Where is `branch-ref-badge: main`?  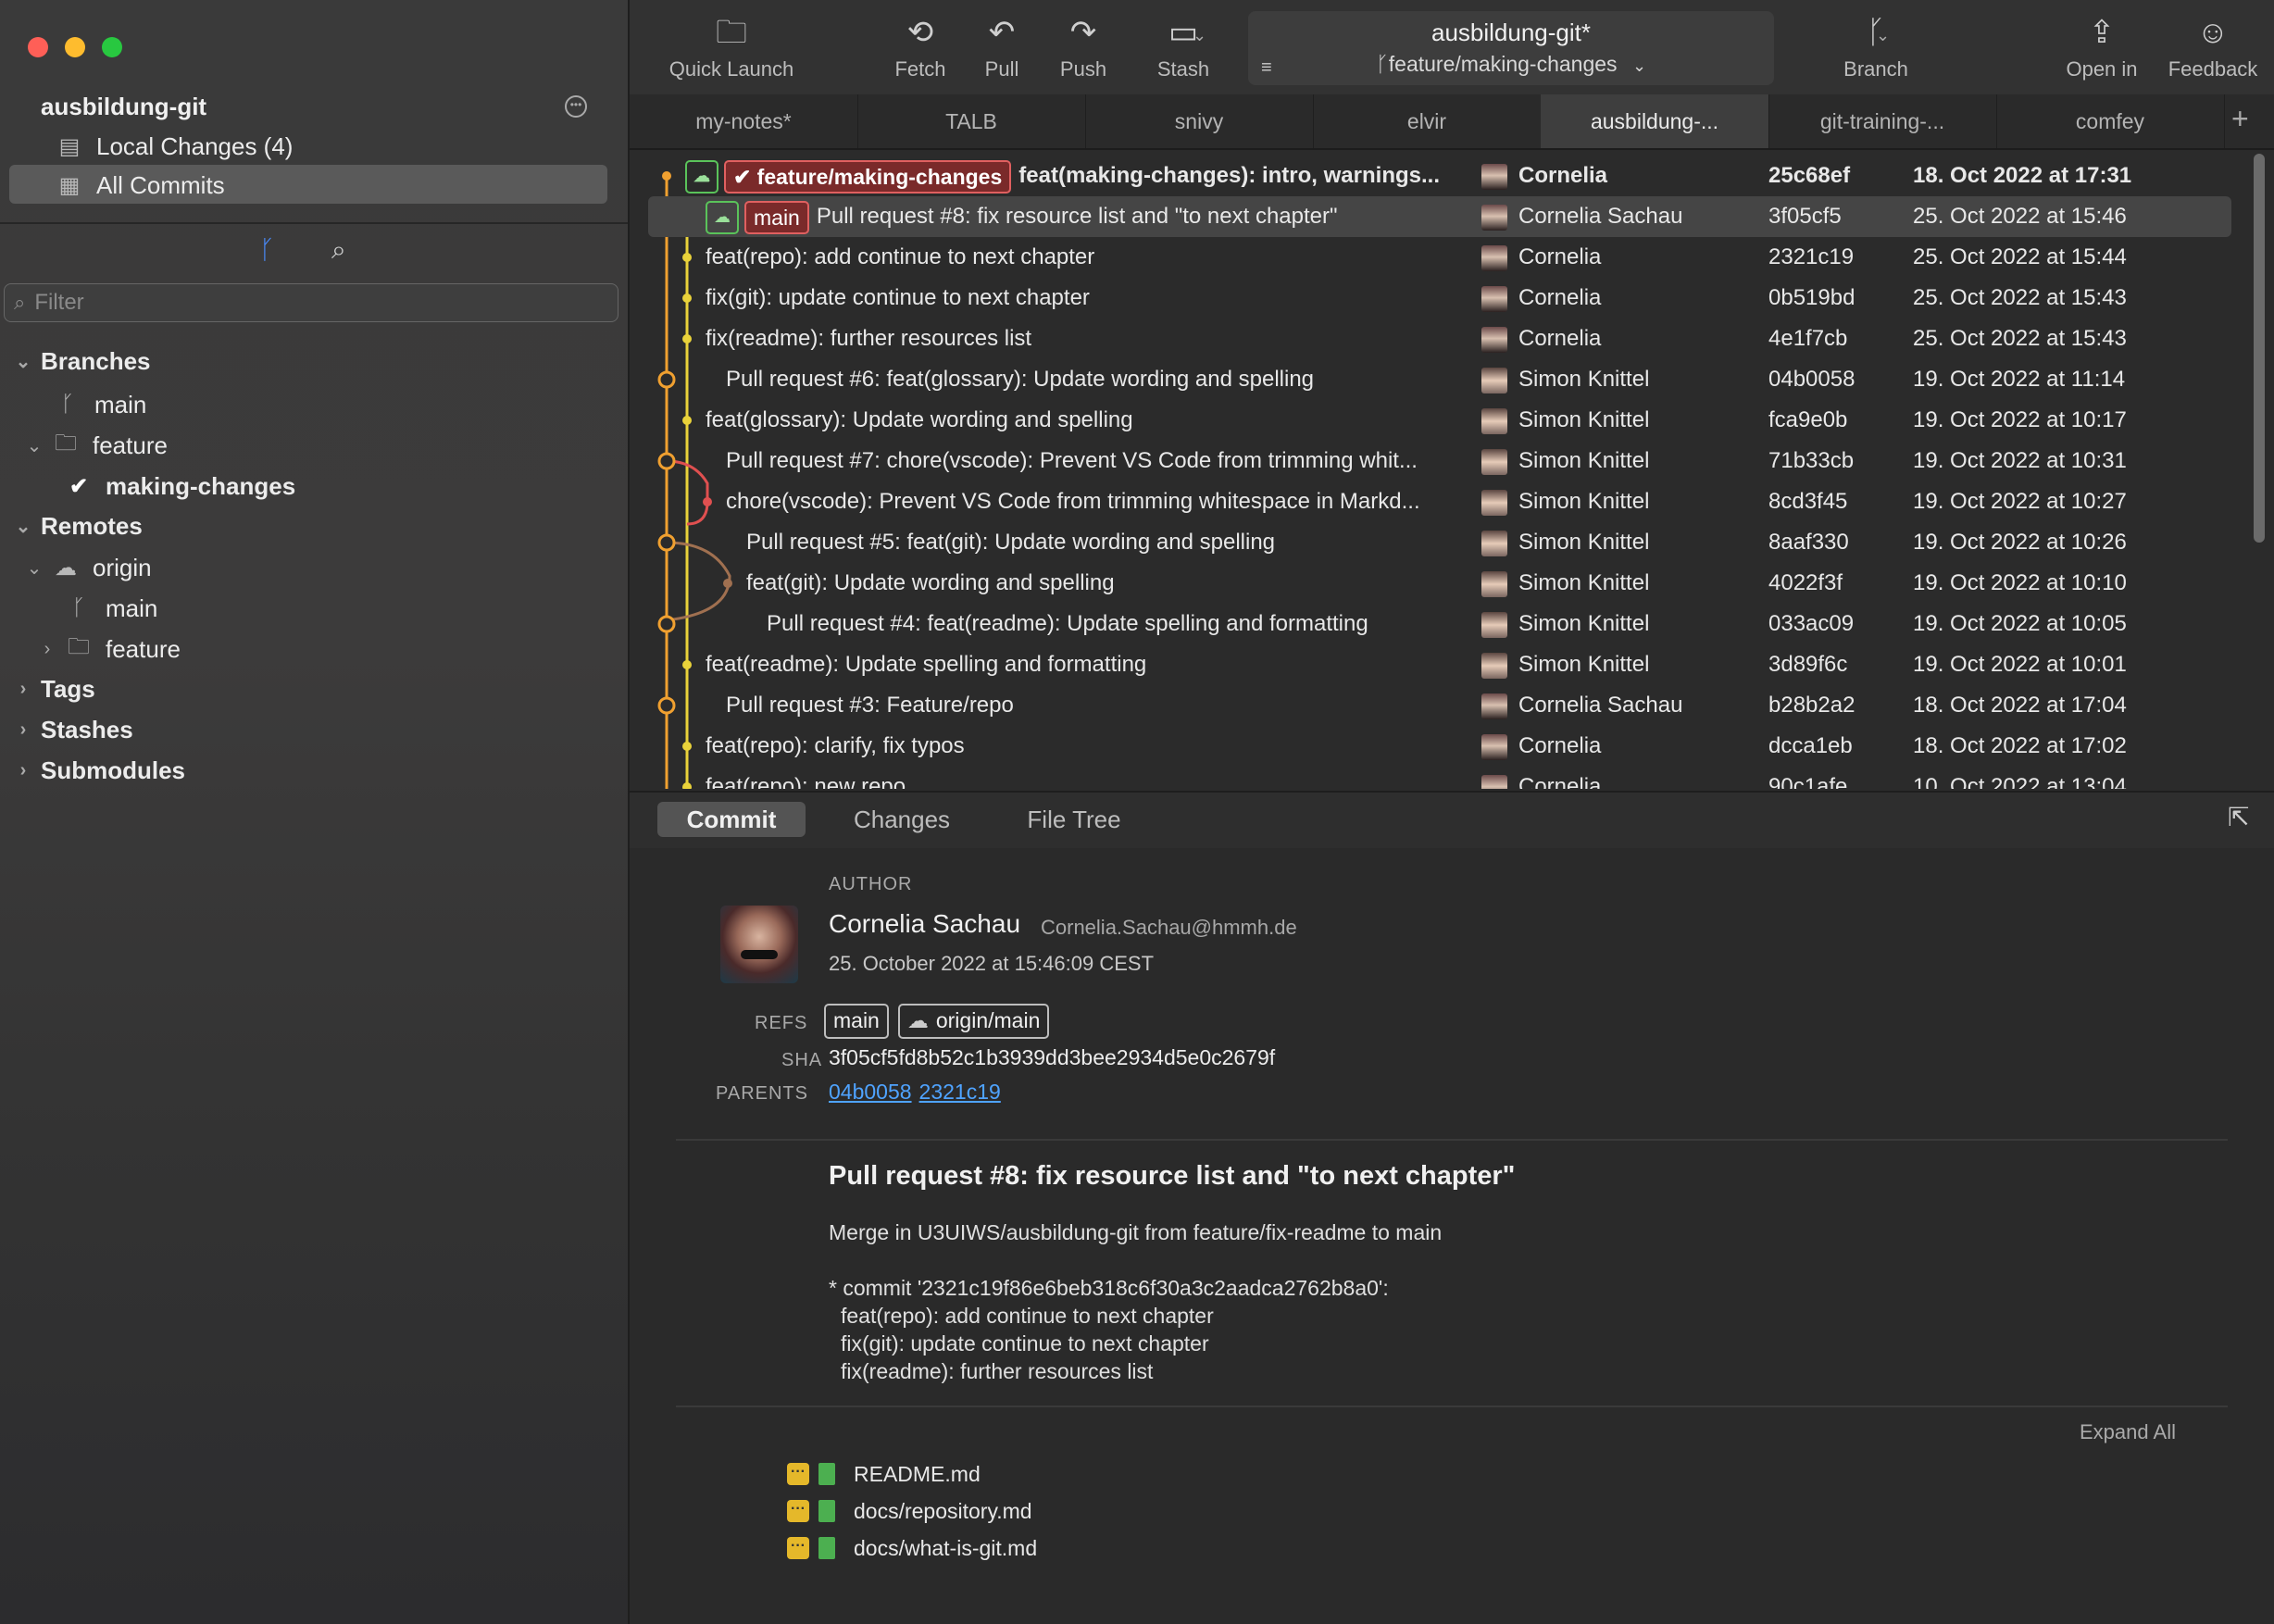 branch-ref-badge: main is located at coordinates (776, 217).